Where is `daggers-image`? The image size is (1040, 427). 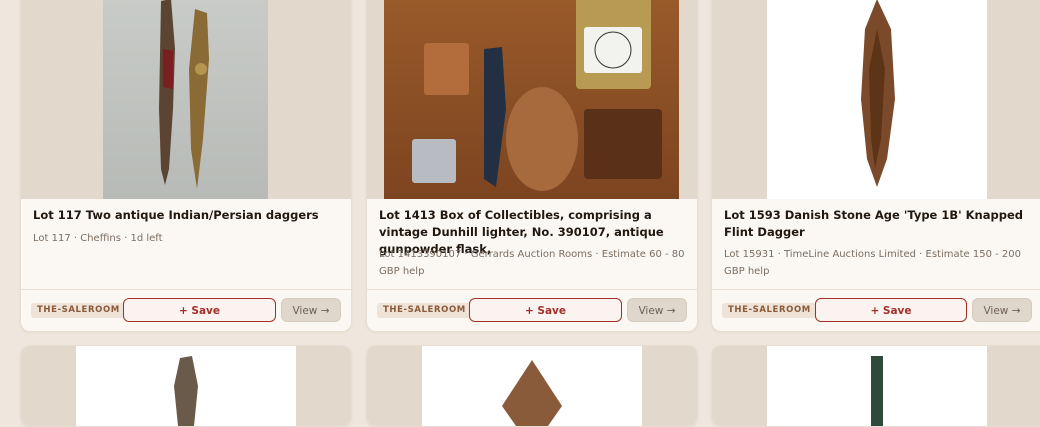 daggers-image is located at coordinates (184, 94).